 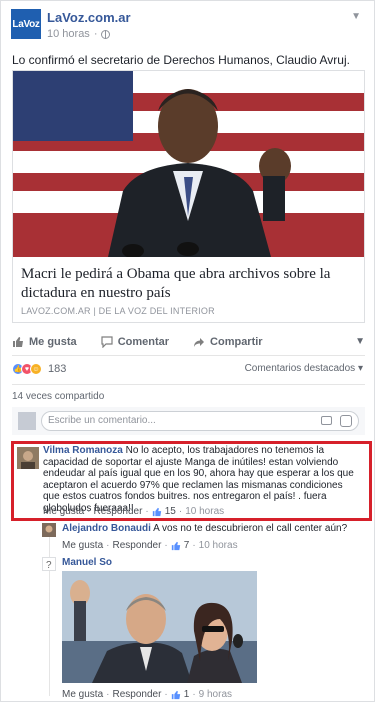 I want to click on comment-photo, so click(x=159, y=627).